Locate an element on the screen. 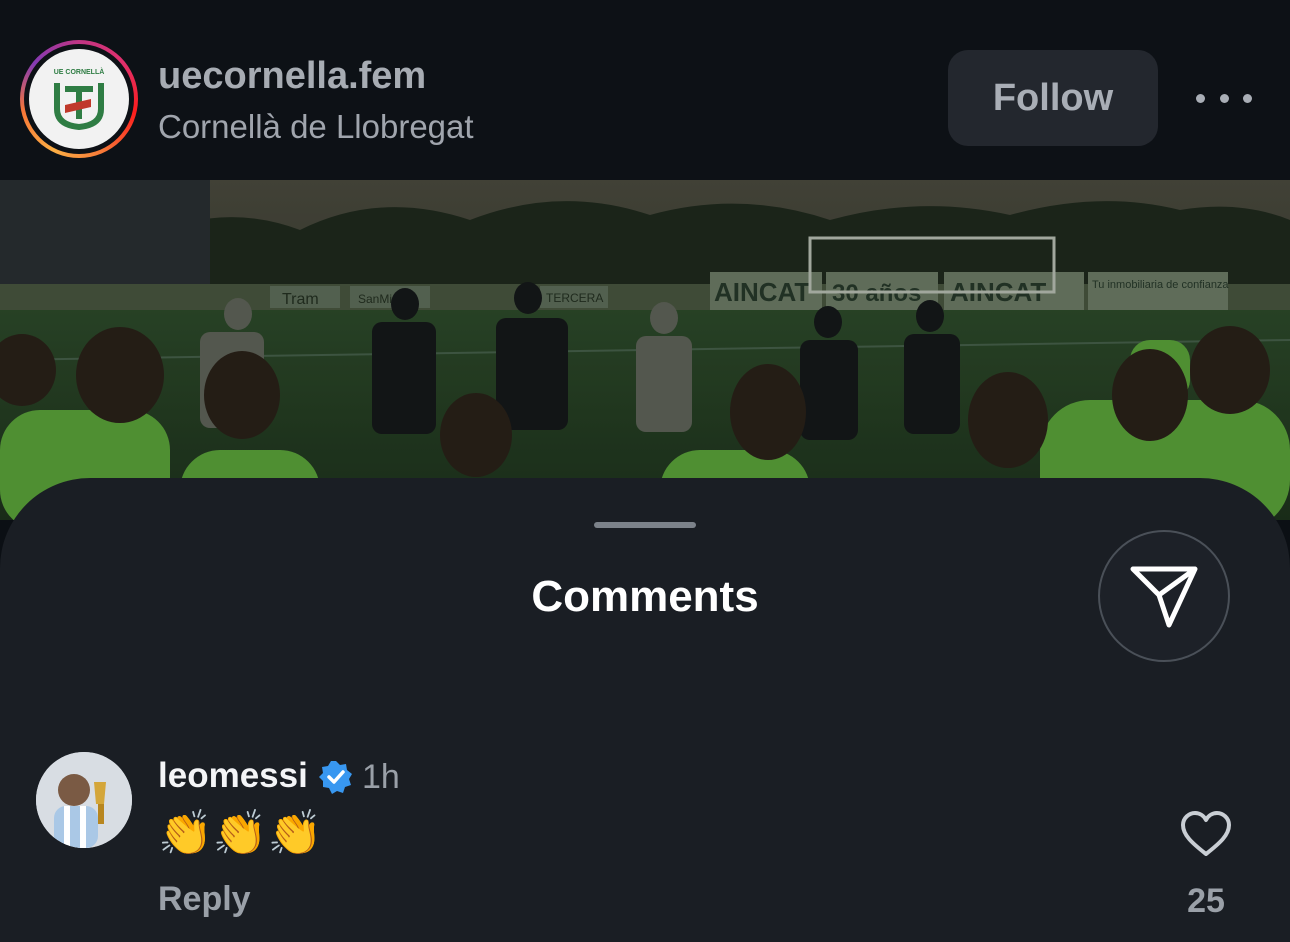 This screenshot has height=942, width=1290. profile-photo is located at coordinates (84, 800).